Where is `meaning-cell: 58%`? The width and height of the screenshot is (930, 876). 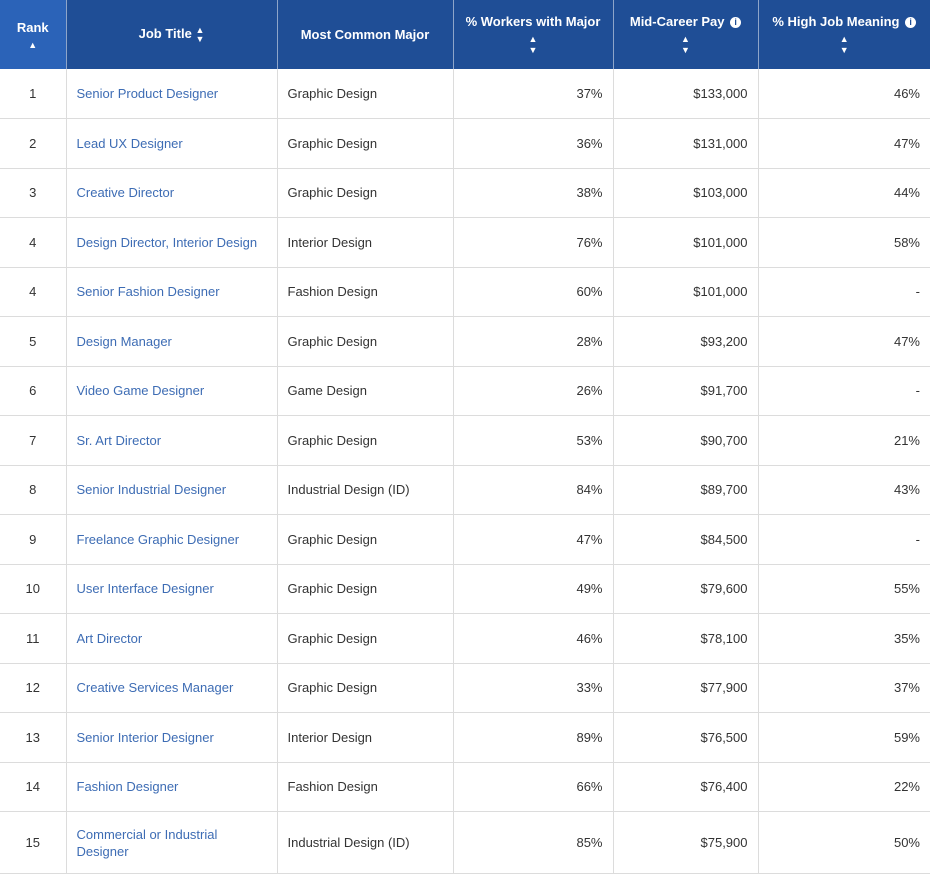
meaning-cell: 58% is located at coordinates (844, 242).